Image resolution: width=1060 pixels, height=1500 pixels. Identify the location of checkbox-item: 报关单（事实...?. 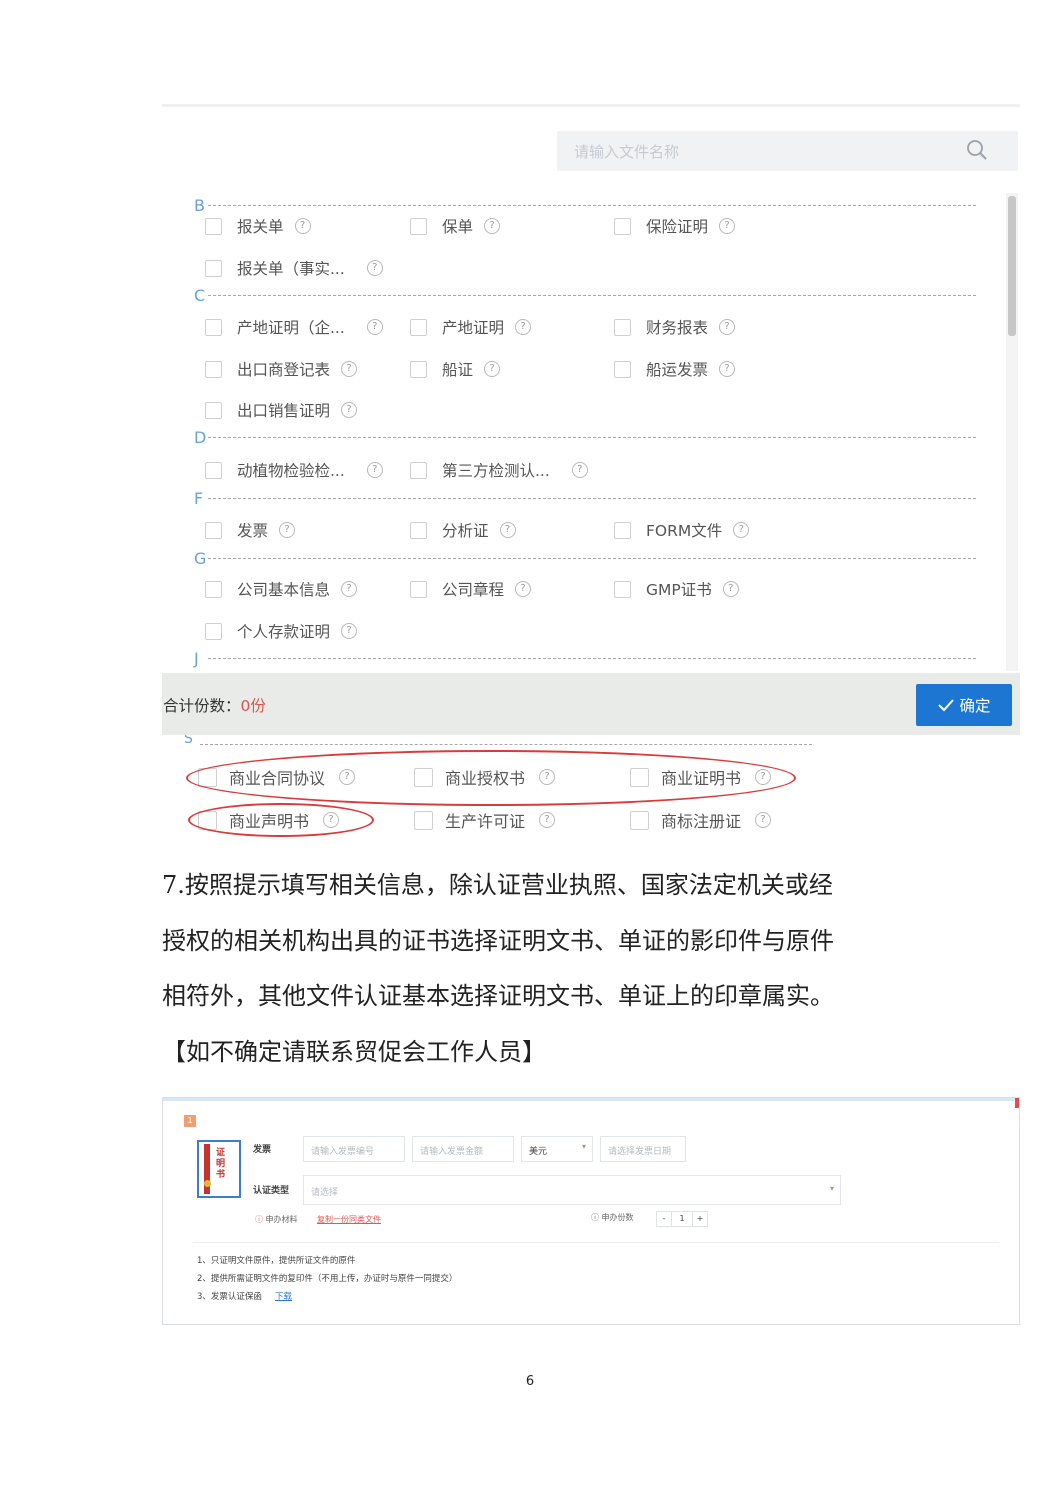
(294, 268).